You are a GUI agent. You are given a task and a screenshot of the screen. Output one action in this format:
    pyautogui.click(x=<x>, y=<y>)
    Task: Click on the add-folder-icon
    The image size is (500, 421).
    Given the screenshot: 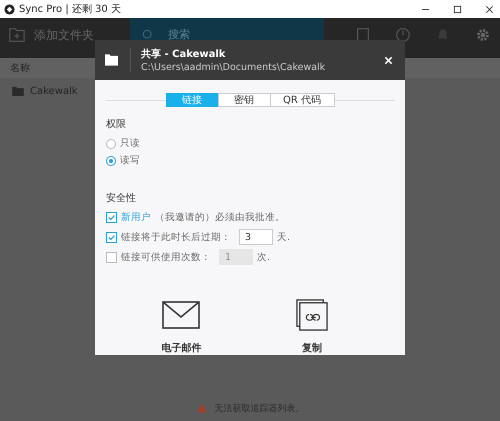 What is the action you would take?
    pyautogui.click(x=17, y=35)
    